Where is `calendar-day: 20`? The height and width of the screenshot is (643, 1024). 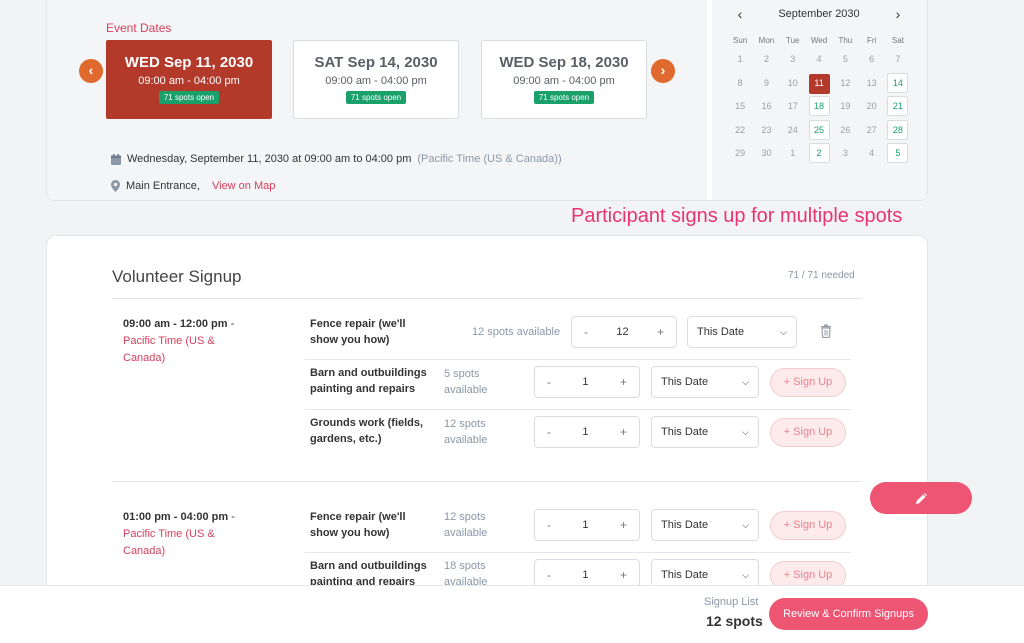
calendar-day: 20 is located at coordinates (871, 106).